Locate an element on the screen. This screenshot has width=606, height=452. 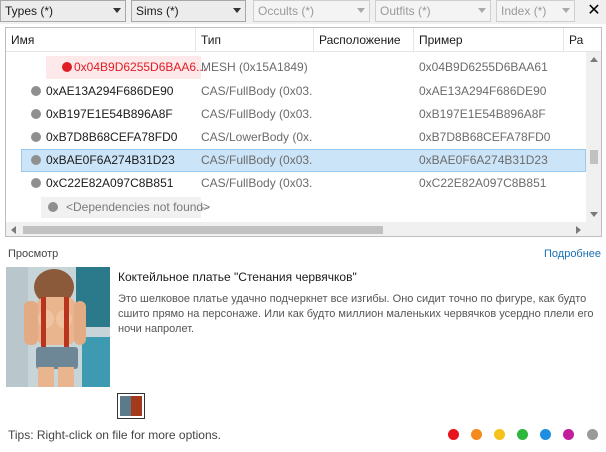
index-filter-dropdown: Index (*) is located at coordinates (535, 11).